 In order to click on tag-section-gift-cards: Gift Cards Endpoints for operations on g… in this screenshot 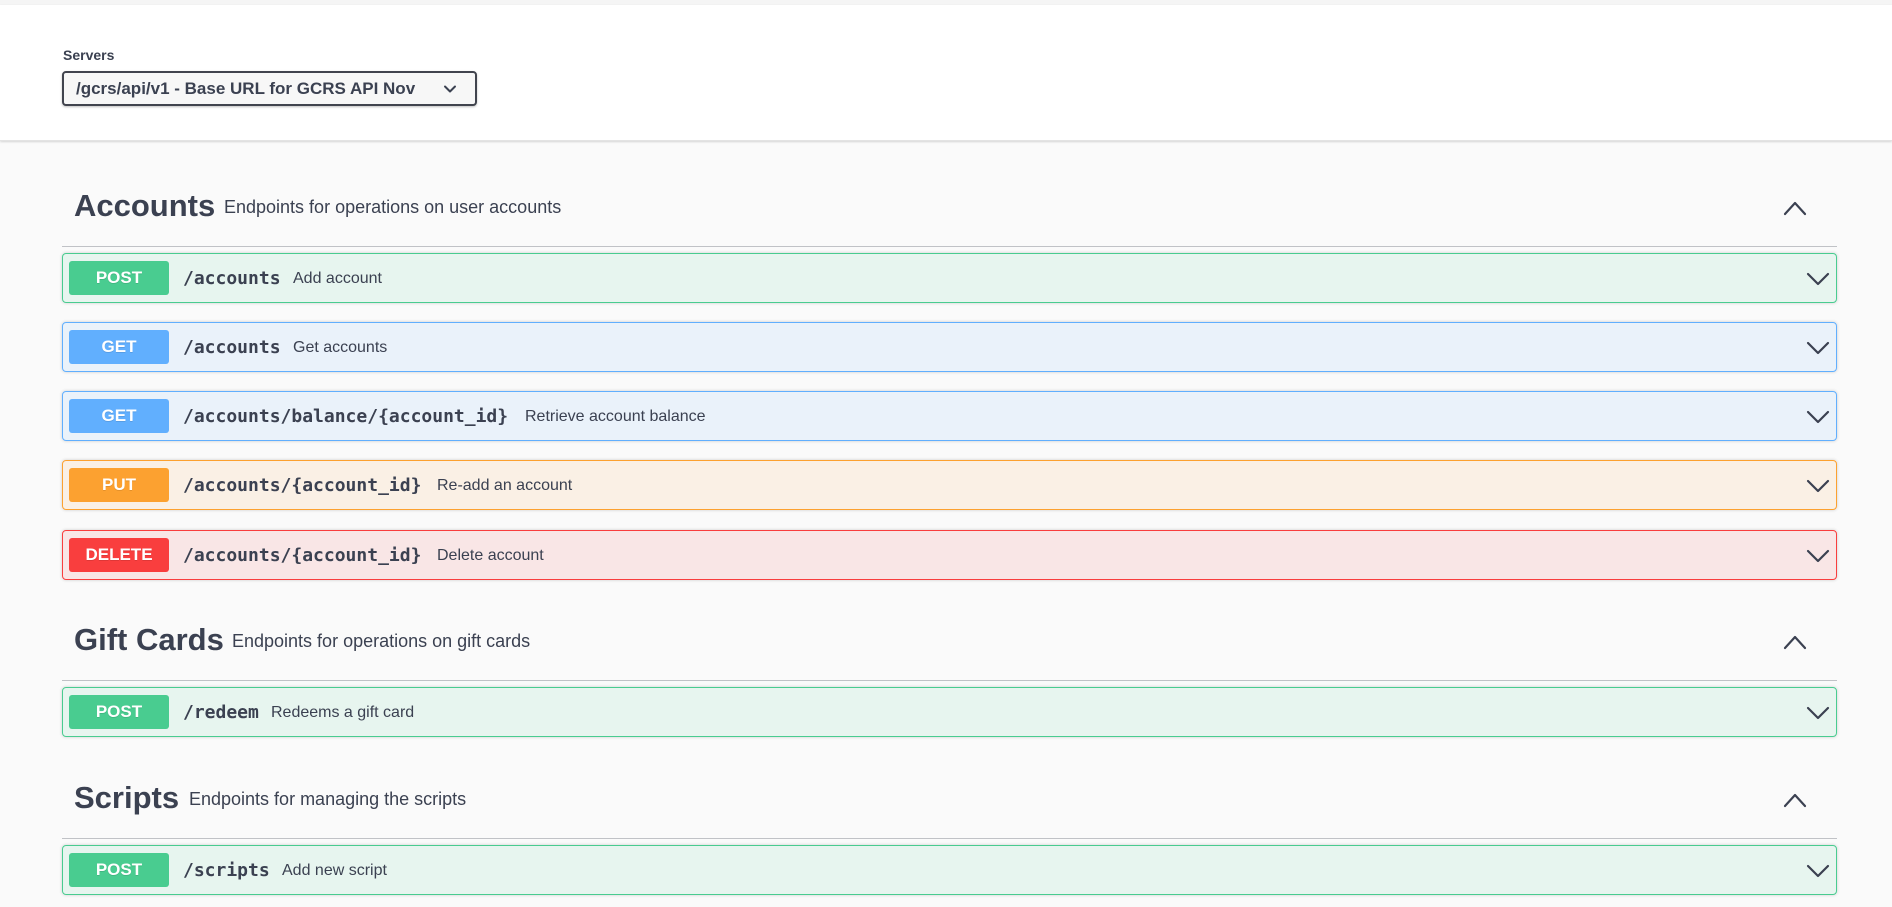, I will do `click(949, 667)`.